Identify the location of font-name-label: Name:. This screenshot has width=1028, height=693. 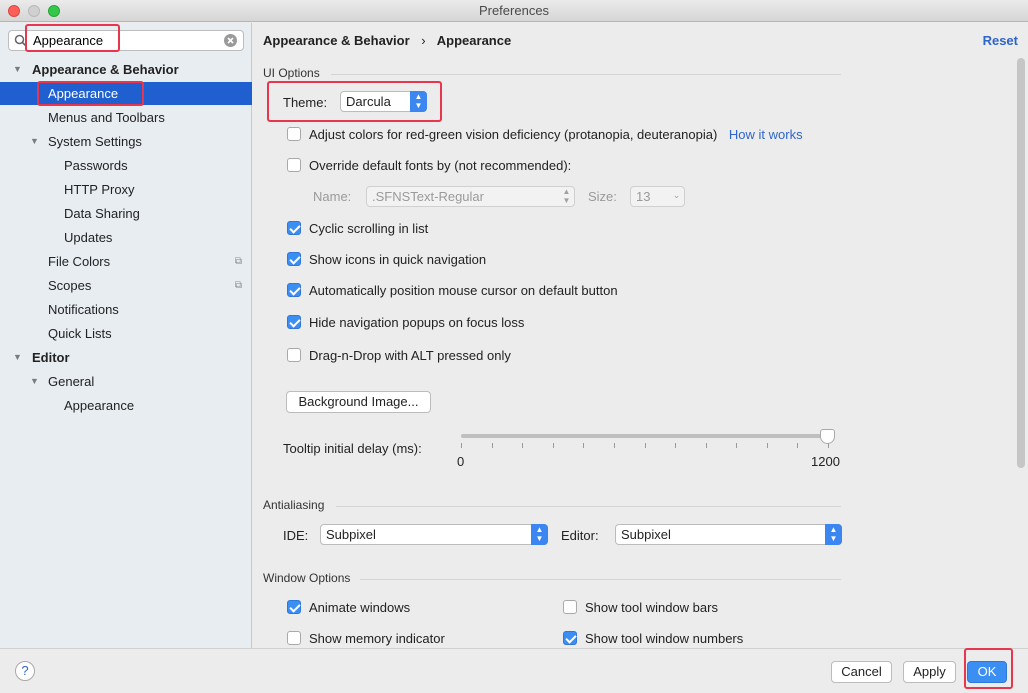
(332, 196).